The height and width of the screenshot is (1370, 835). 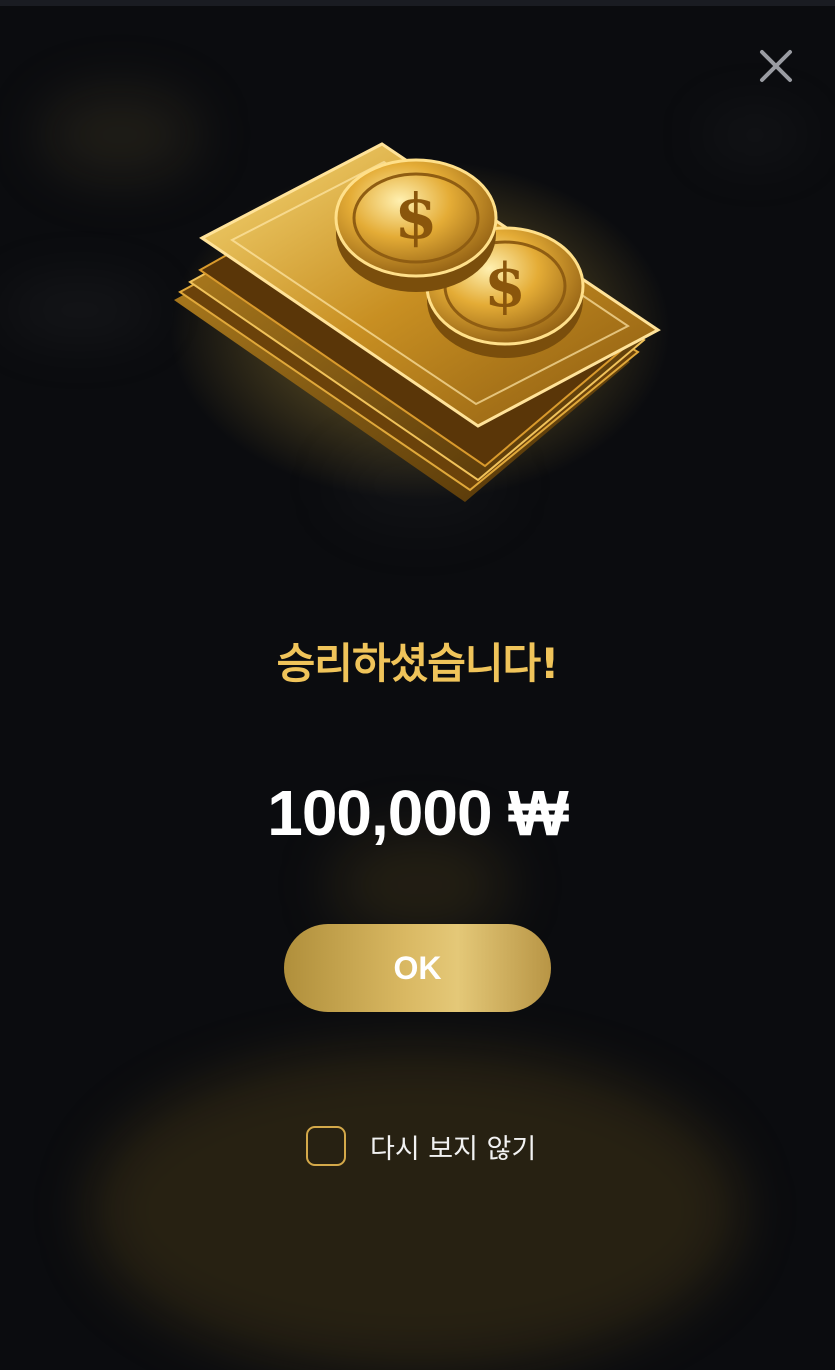 I want to click on ok-button: OK, so click(x=417, y=968).